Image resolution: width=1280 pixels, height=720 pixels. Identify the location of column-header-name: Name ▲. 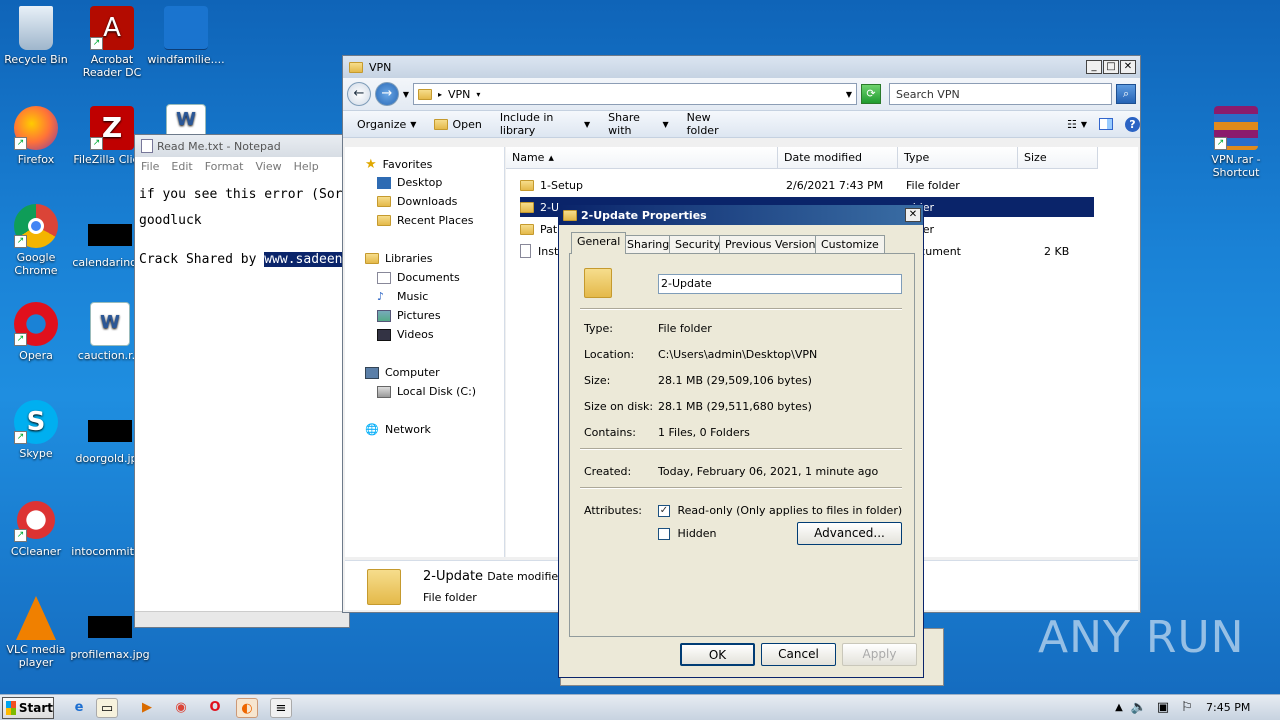
(642, 158).